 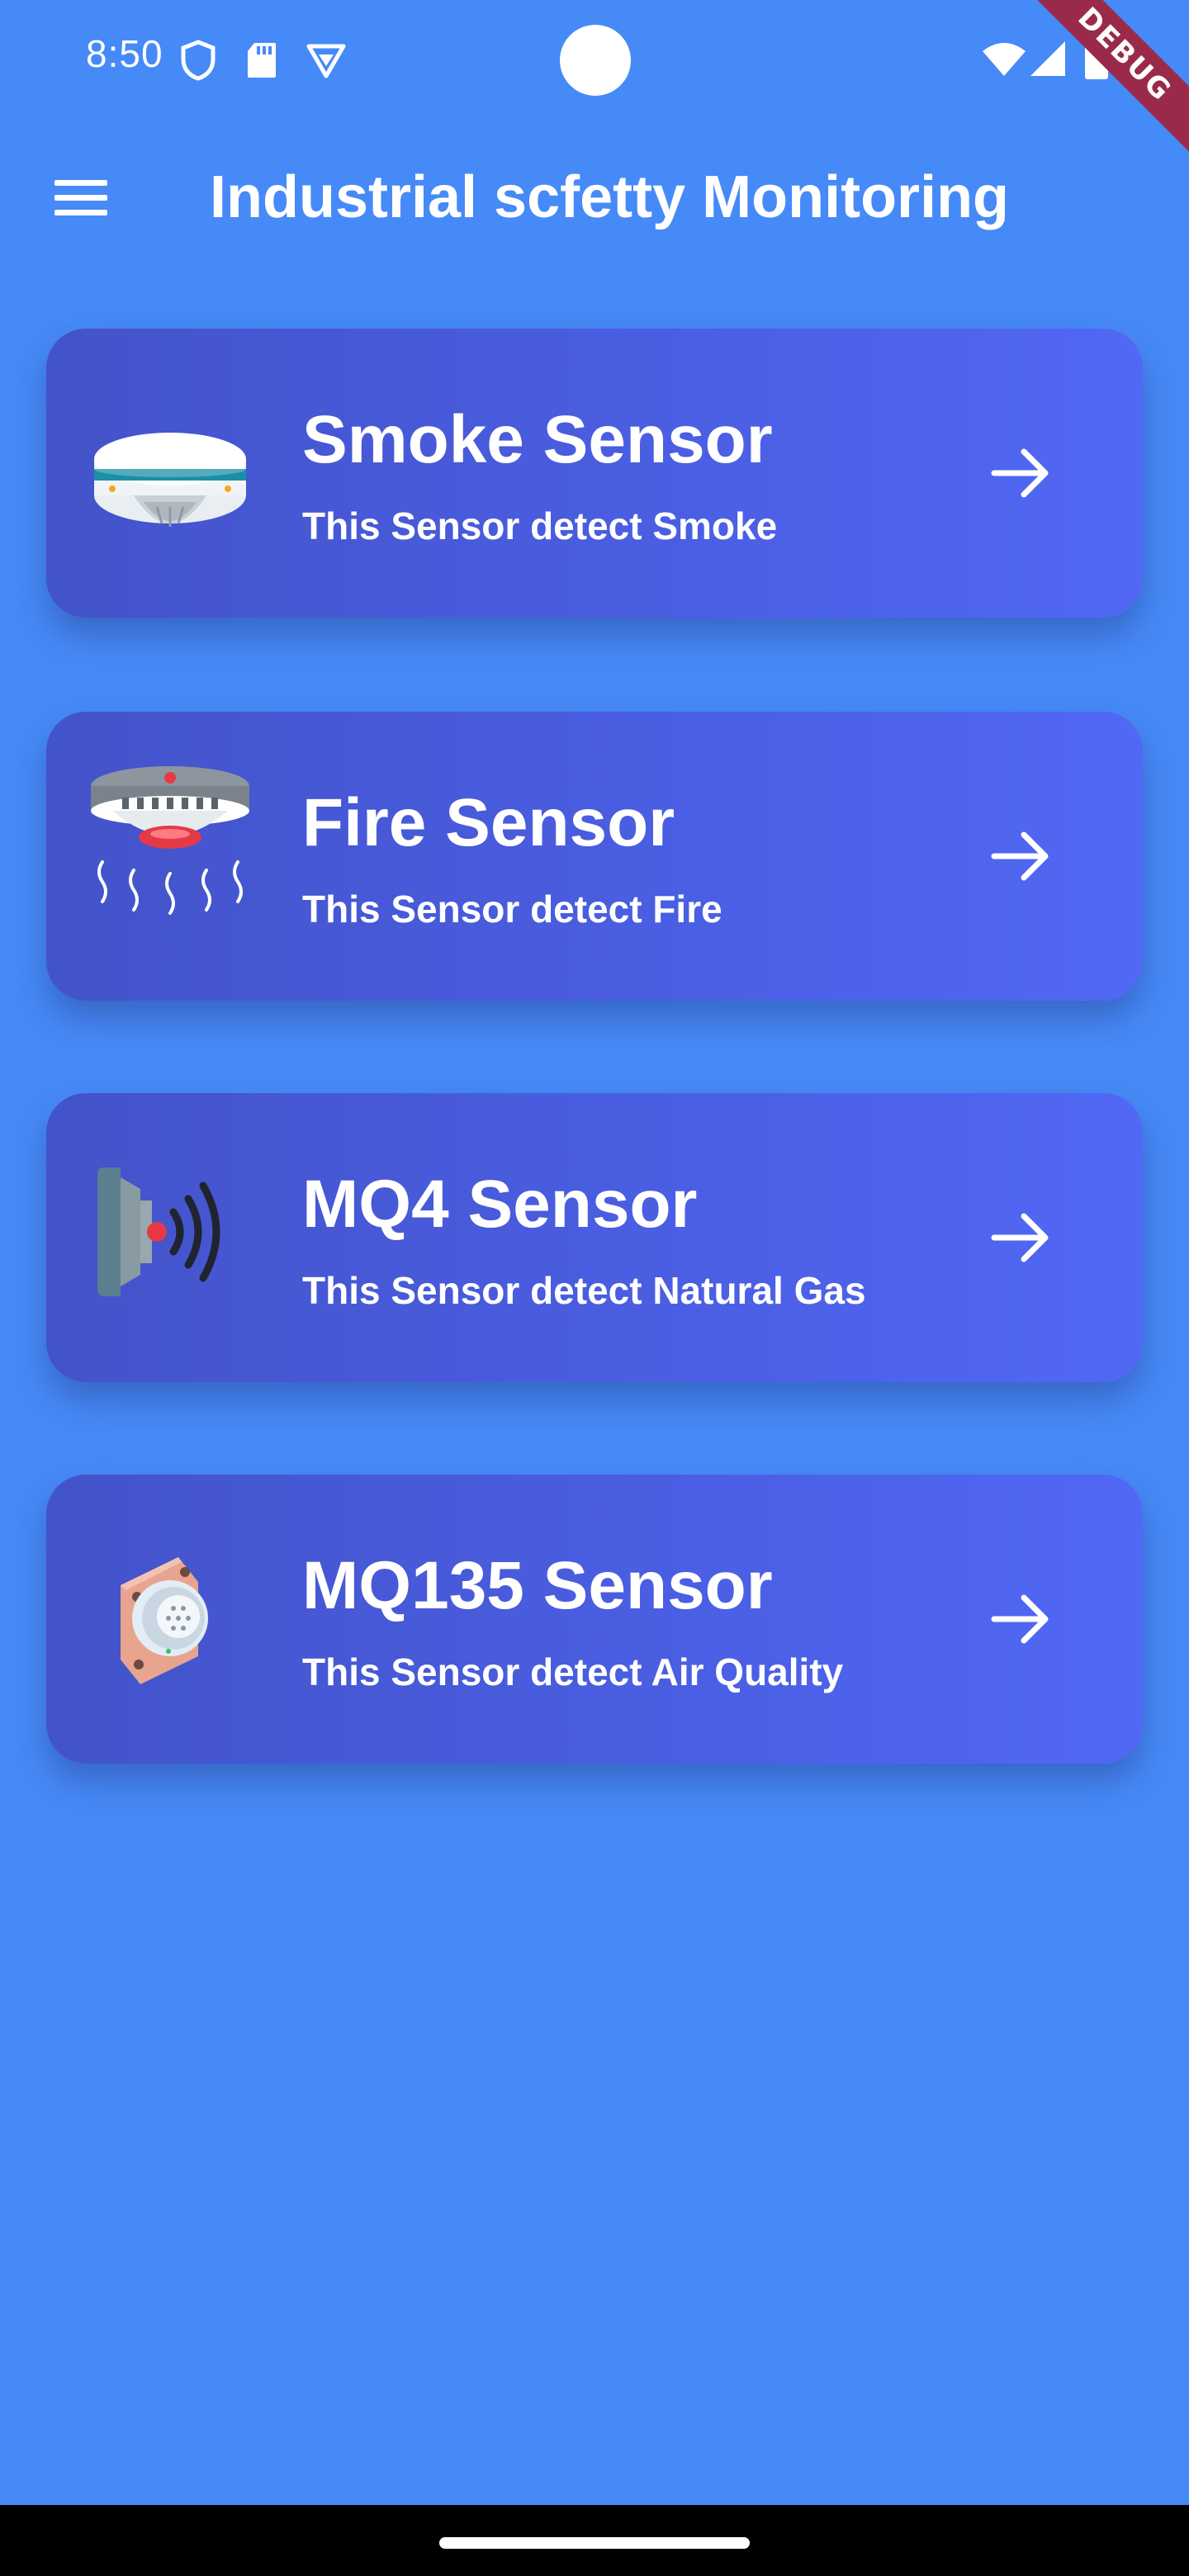 I want to click on sensor-card-fire: Fire Sensor This Sensor detect Fire, so click(x=594, y=856).